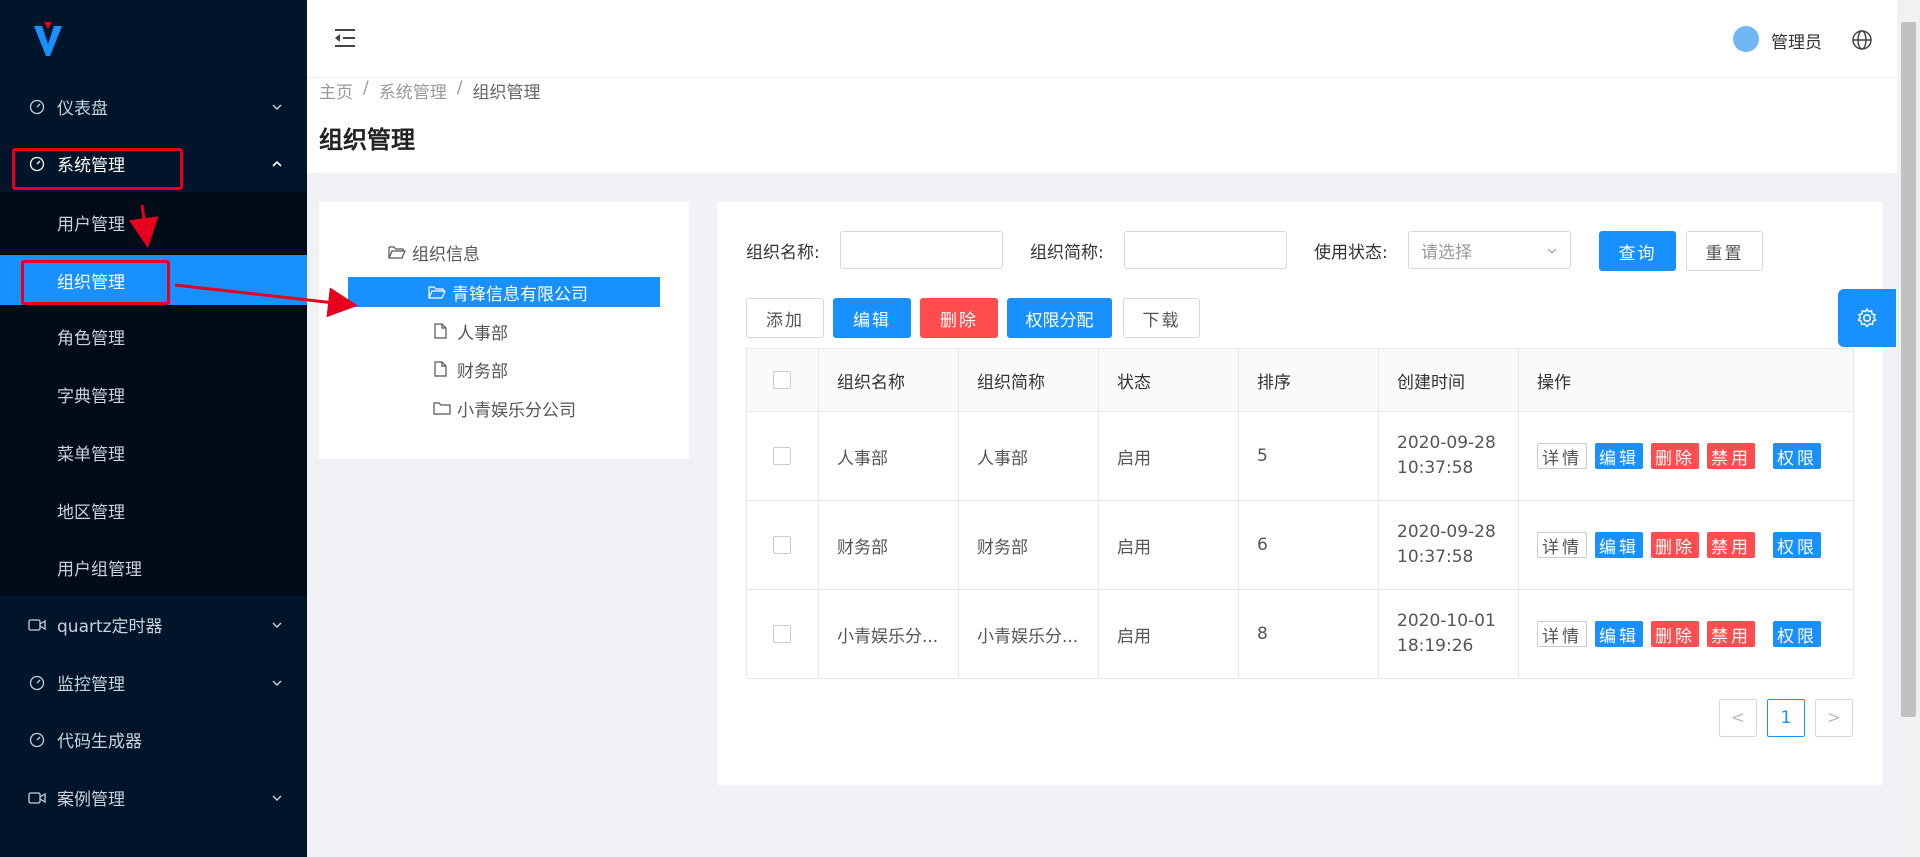 The image size is (1920, 857). What do you see at coordinates (520, 294) in the screenshot?
I see `tree-node-label: 青锋信息有限公司` at bounding box center [520, 294].